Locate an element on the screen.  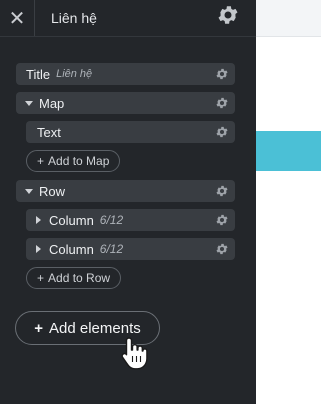
tree-item-label: Map is located at coordinates (52, 103).